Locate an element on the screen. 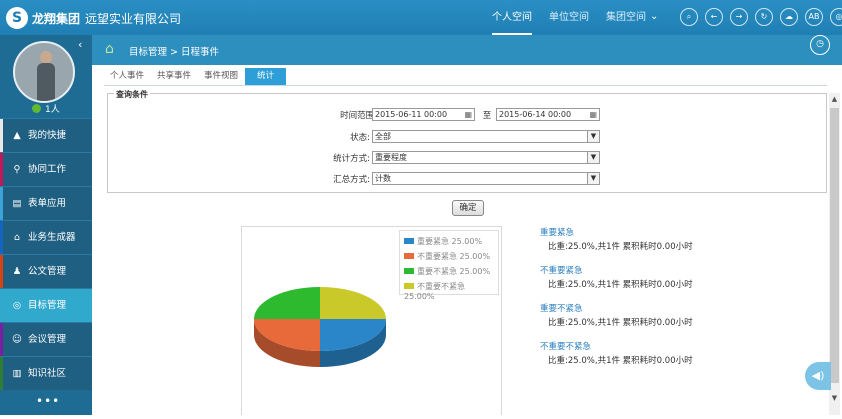  sidebar-item-meetings: ☺ 会议管理 is located at coordinates (46, 339).